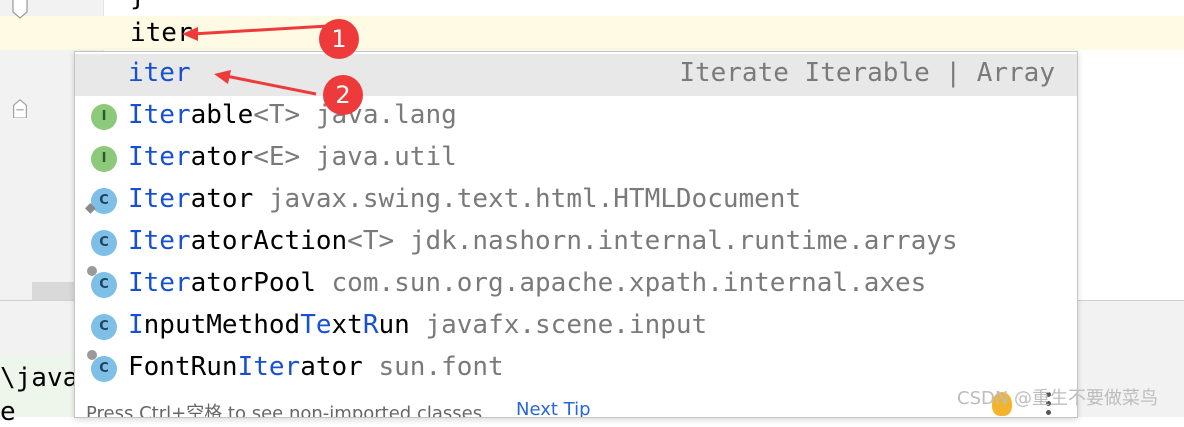  Describe the element at coordinates (39, 378) in the screenshot. I see `path-text: \java` at that location.